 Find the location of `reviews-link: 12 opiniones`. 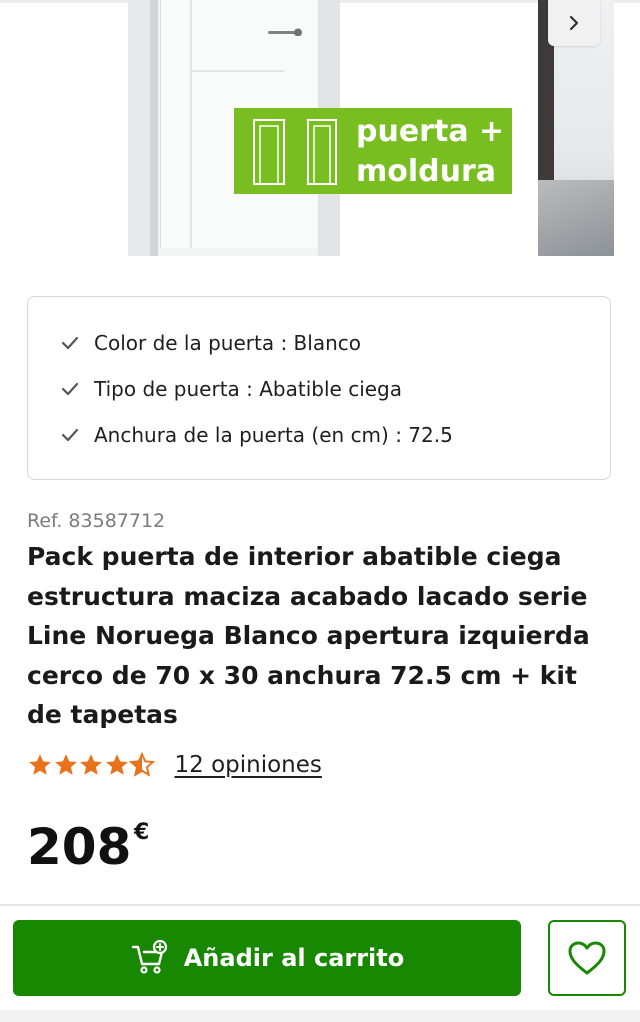

reviews-link: 12 opiniones is located at coordinates (248, 765).